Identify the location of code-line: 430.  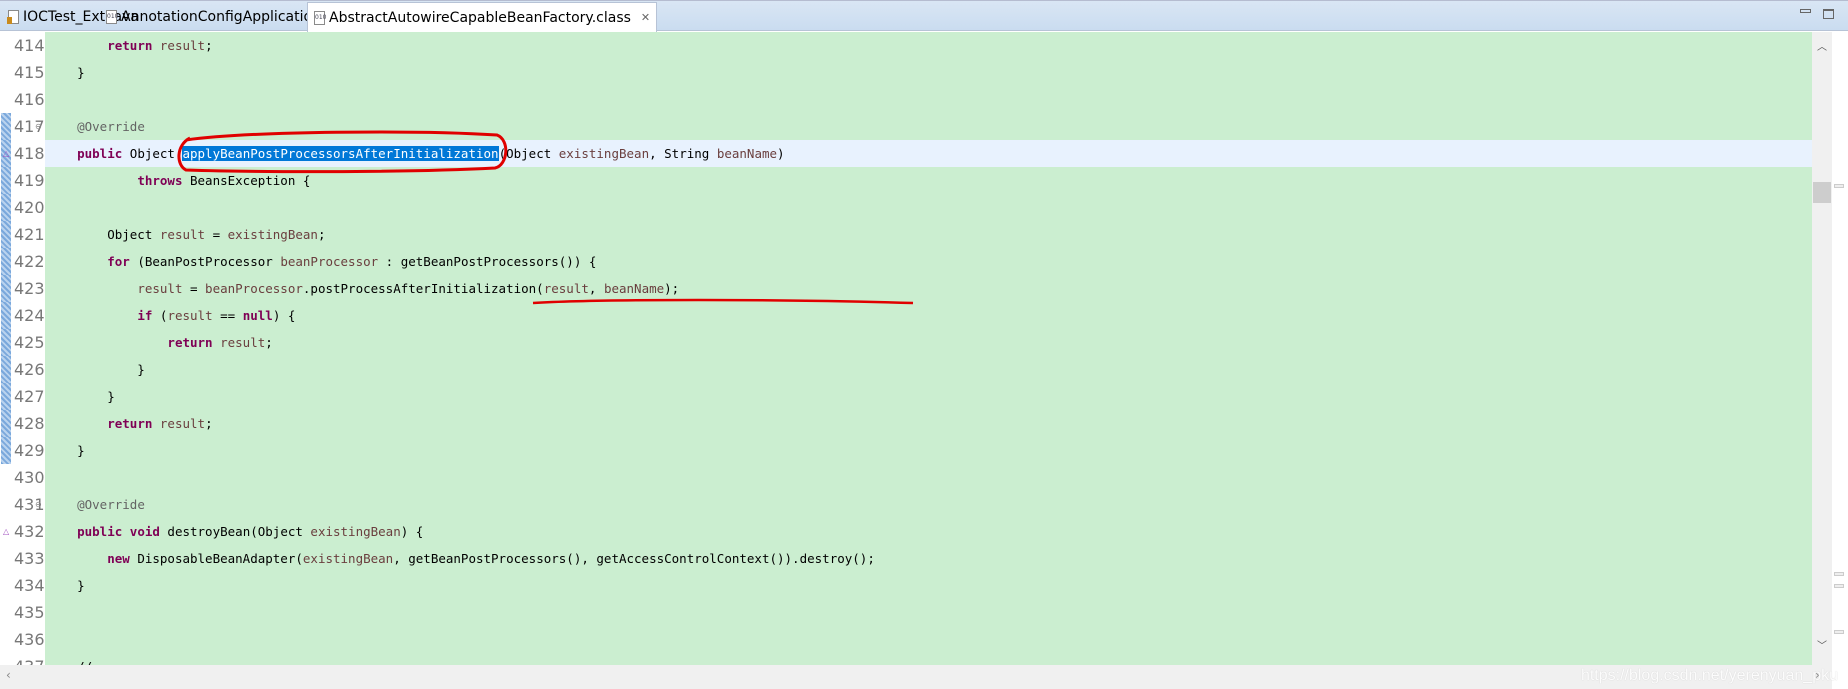
(906, 477).